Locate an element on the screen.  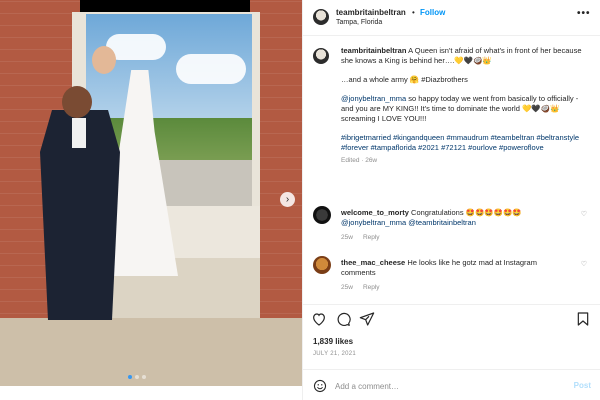
caption-mention: @jonybeltran_mma is located at coordinates (373, 98).